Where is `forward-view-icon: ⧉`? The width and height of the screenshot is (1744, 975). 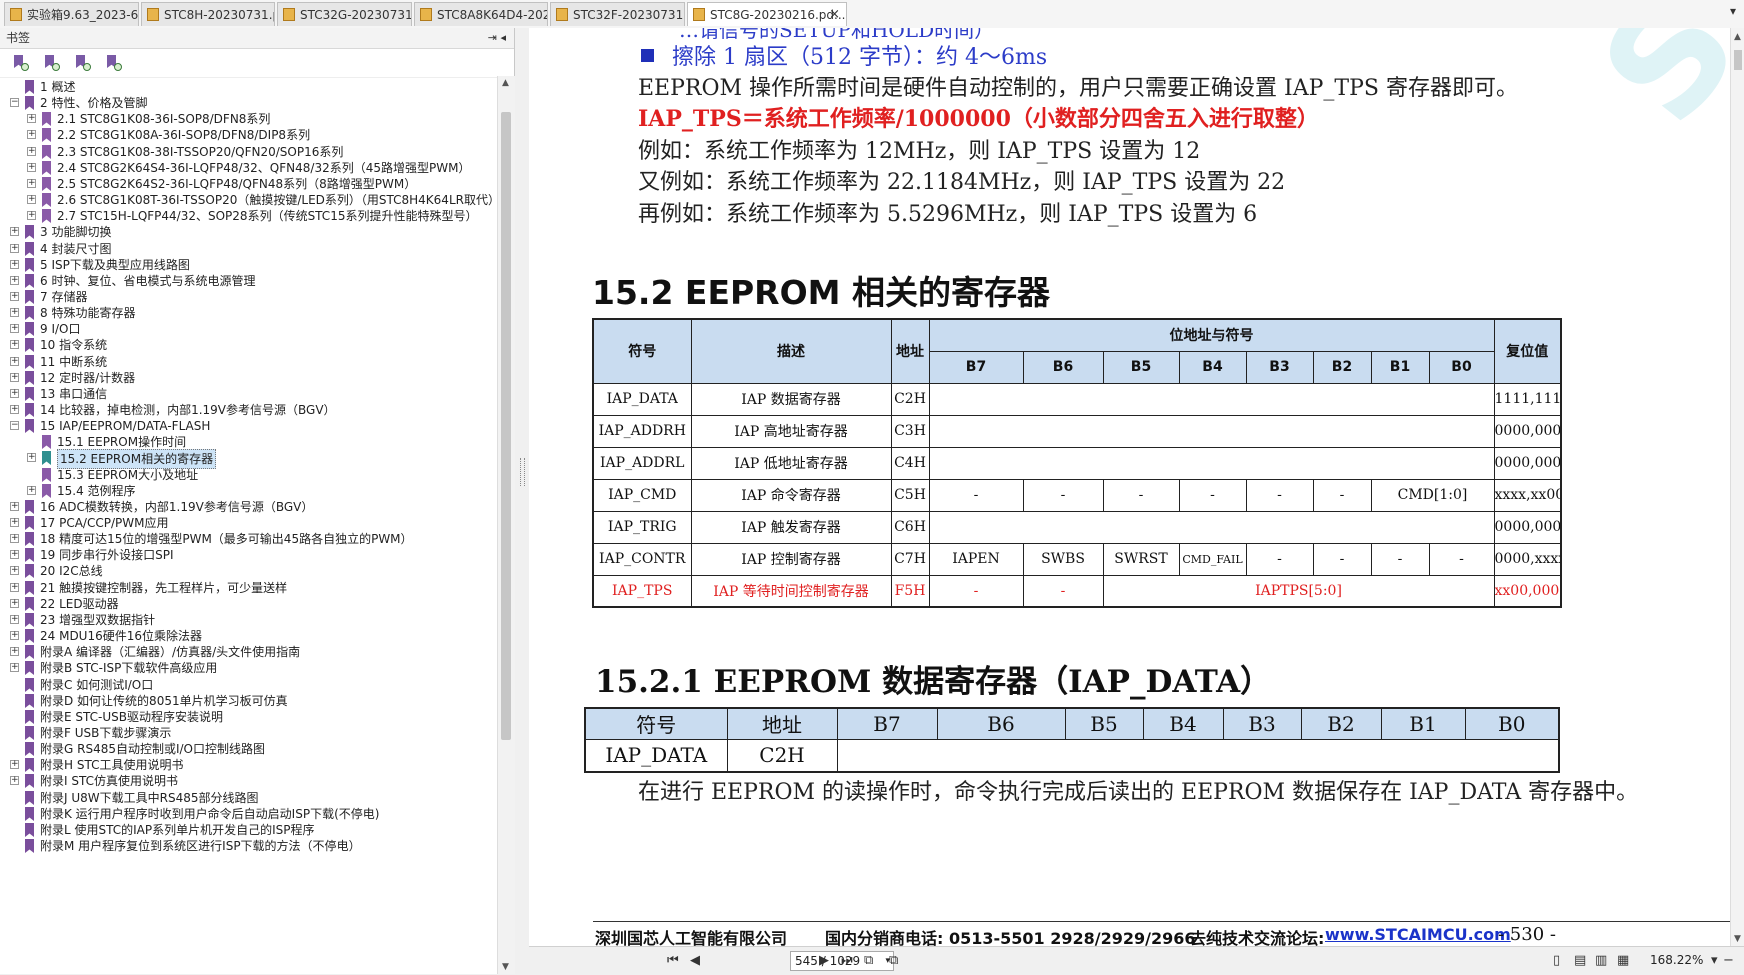
forward-view-icon: ⧉ is located at coordinates (893, 960).